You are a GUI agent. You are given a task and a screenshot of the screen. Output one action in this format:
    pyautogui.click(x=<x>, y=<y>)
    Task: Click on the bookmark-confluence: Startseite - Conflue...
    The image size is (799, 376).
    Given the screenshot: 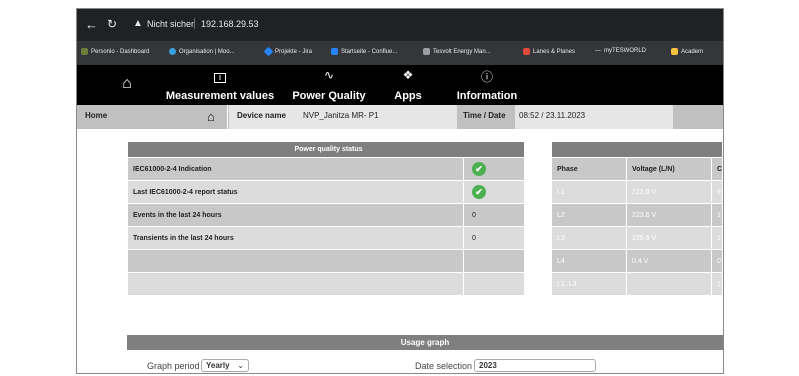 What is the action you would take?
    pyautogui.click(x=364, y=51)
    